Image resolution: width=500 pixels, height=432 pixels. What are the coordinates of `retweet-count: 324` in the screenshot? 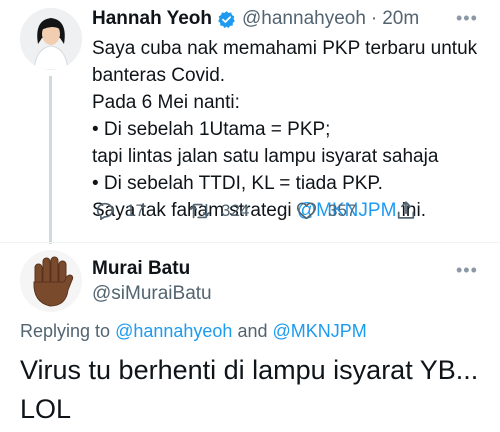 It's located at (235, 210).